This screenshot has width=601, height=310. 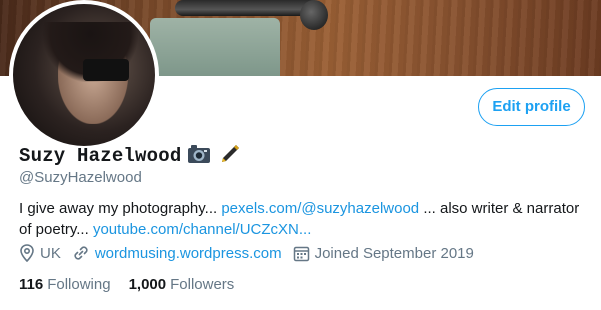 I want to click on website-item: wordmusing.wordpress.com, so click(x=177, y=253).